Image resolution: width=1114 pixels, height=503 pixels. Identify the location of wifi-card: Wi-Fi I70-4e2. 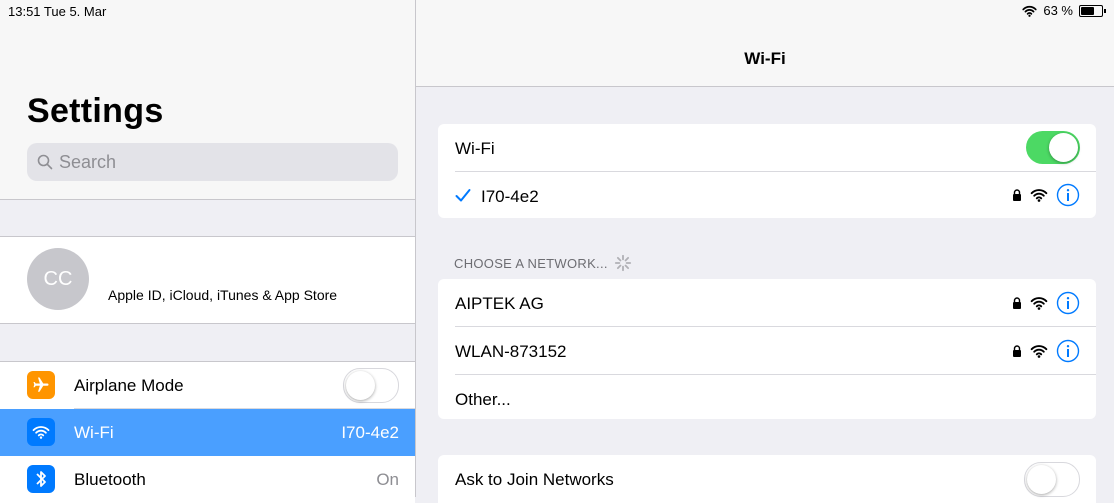
(767, 171).